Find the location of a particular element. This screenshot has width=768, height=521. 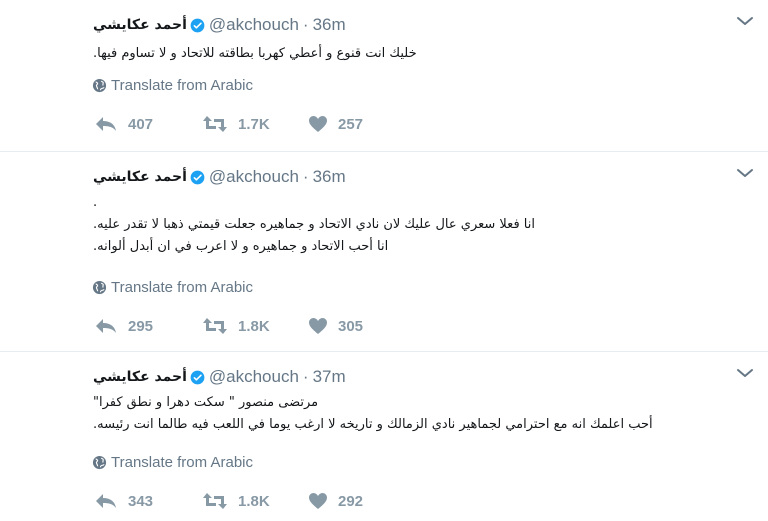

like-button: 257 is located at coordinates (353, 124).